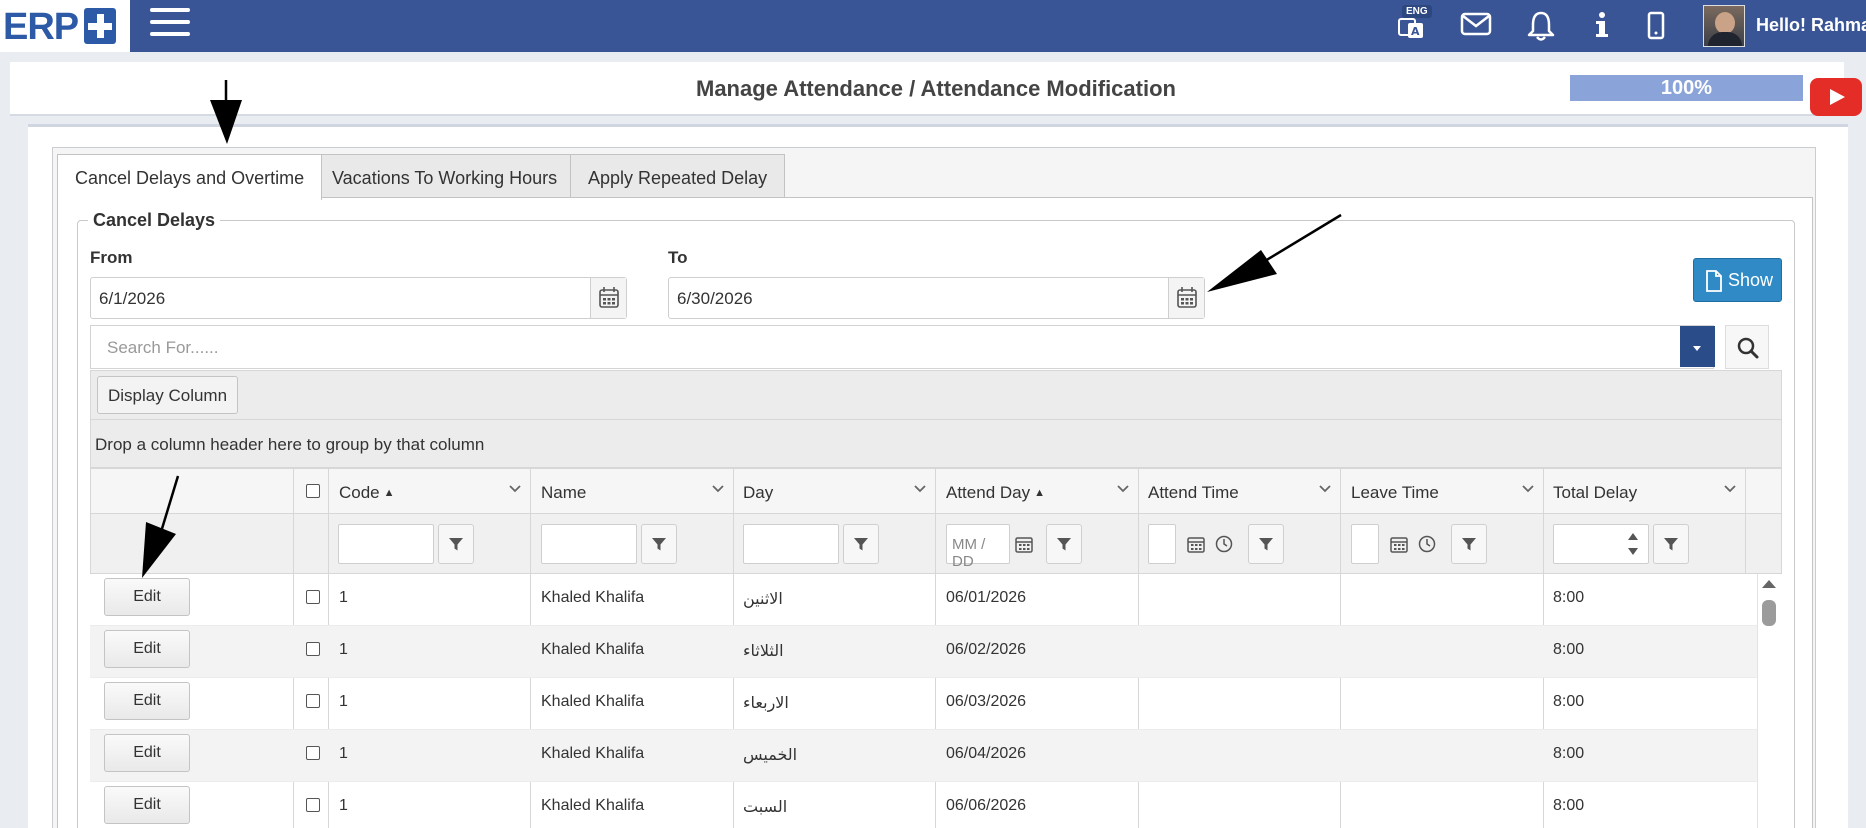  Describe the element at coordinates (1395, 493) in the screenshot. I see `col-header-leave-time: Leave Time` at that location.